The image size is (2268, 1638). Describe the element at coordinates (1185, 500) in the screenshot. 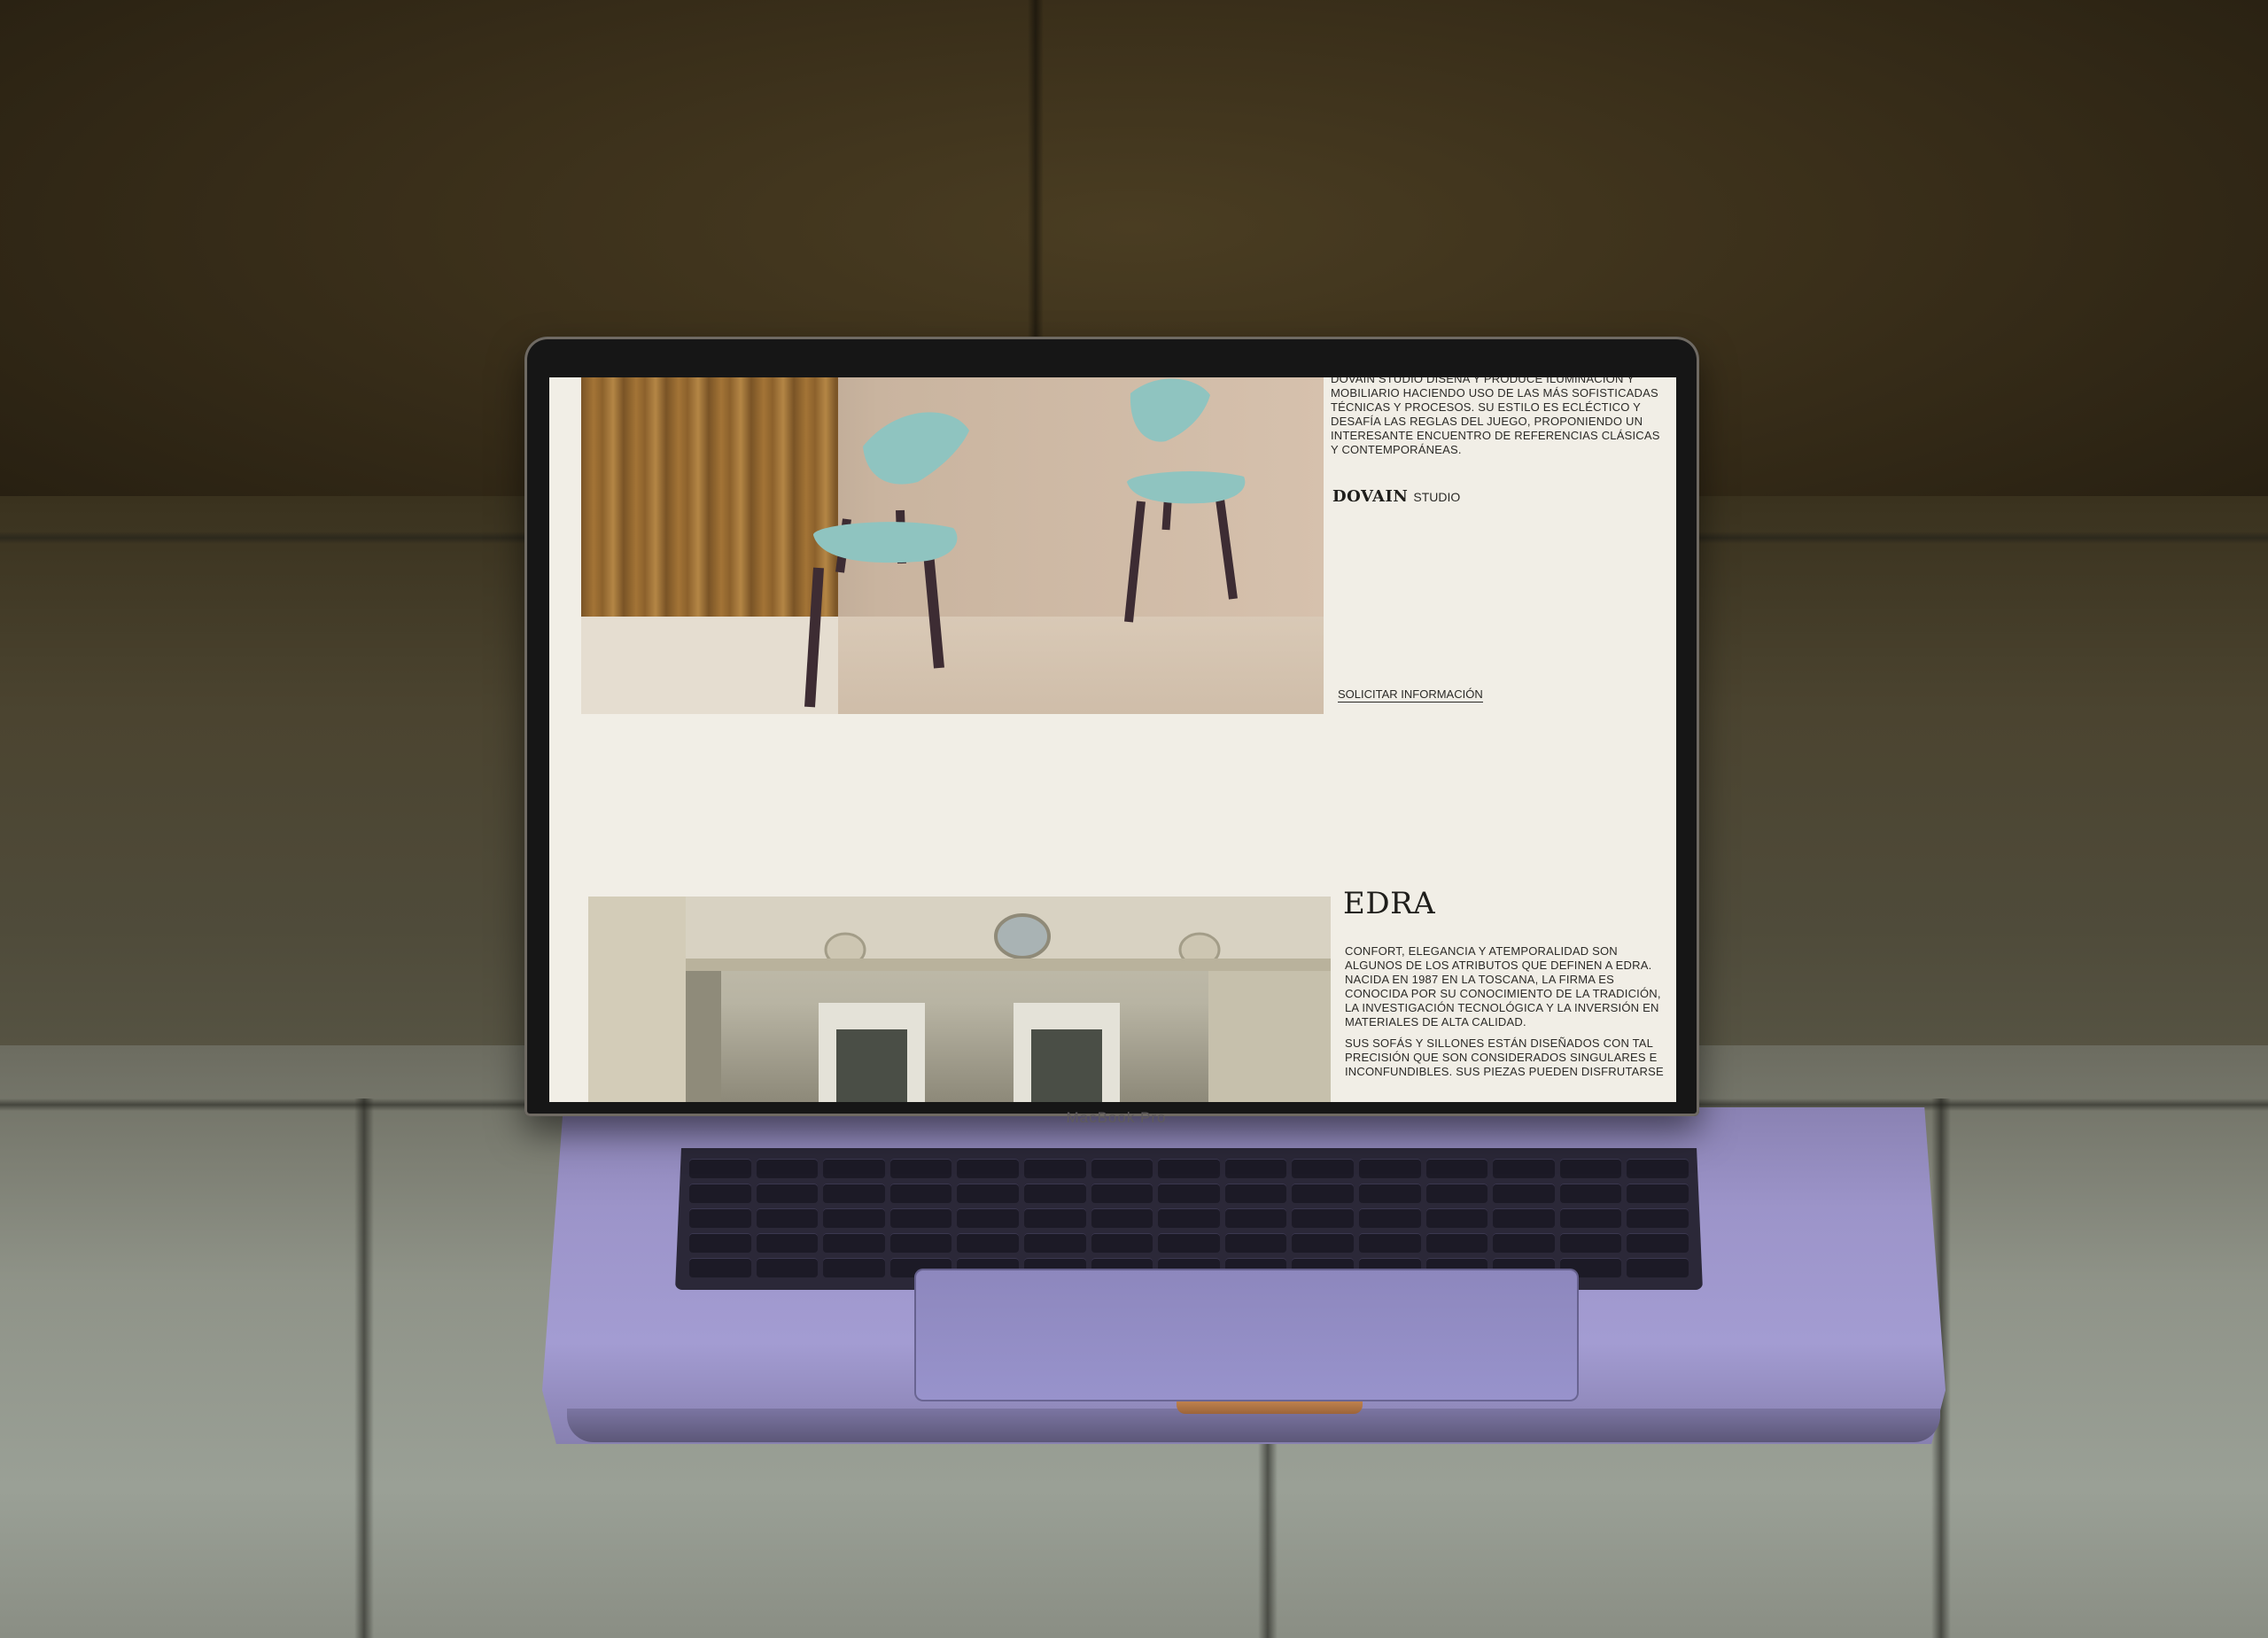

I see `chair-right` at that location.